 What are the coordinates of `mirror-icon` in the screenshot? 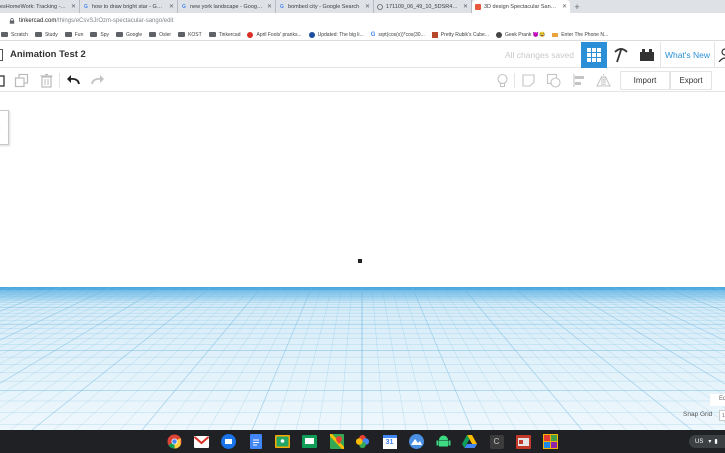 It's located at (603, 80).